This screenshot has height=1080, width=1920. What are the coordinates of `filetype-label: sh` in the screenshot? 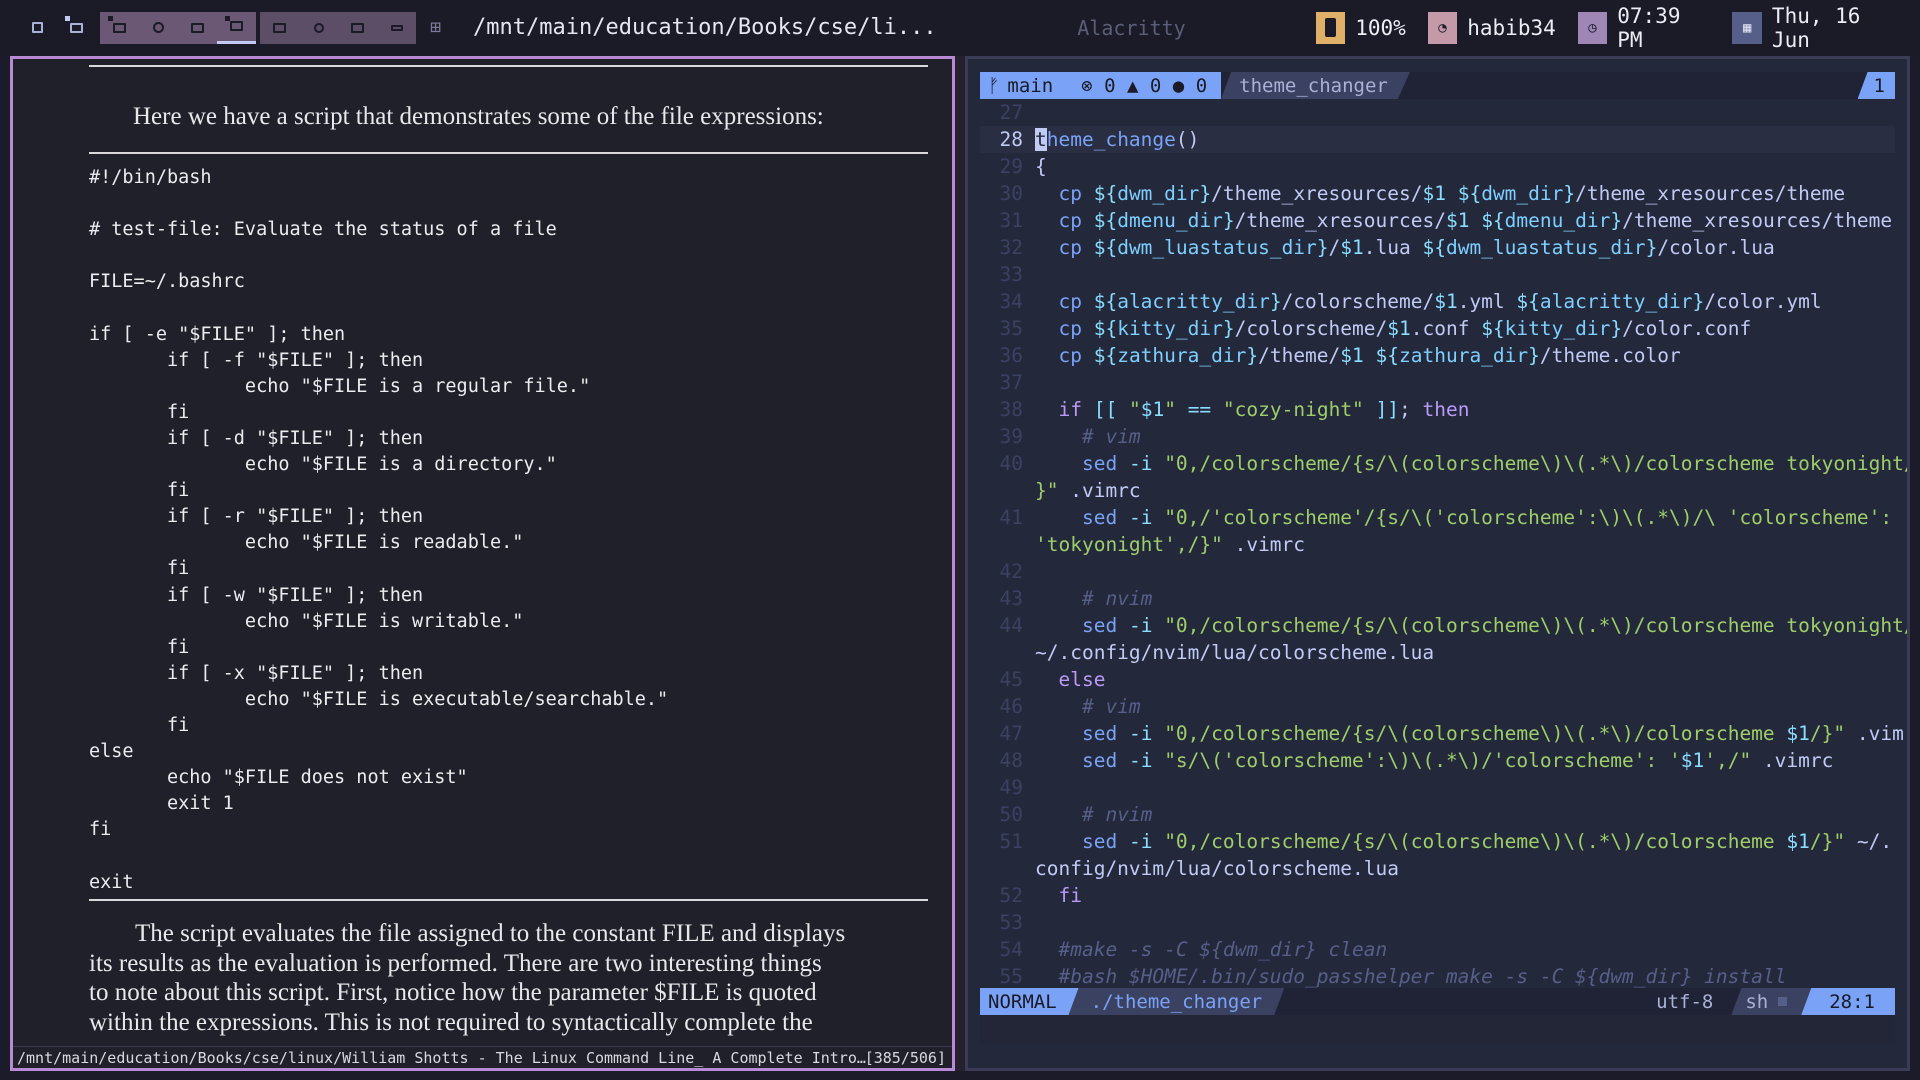 It's located at (1757, 1001).